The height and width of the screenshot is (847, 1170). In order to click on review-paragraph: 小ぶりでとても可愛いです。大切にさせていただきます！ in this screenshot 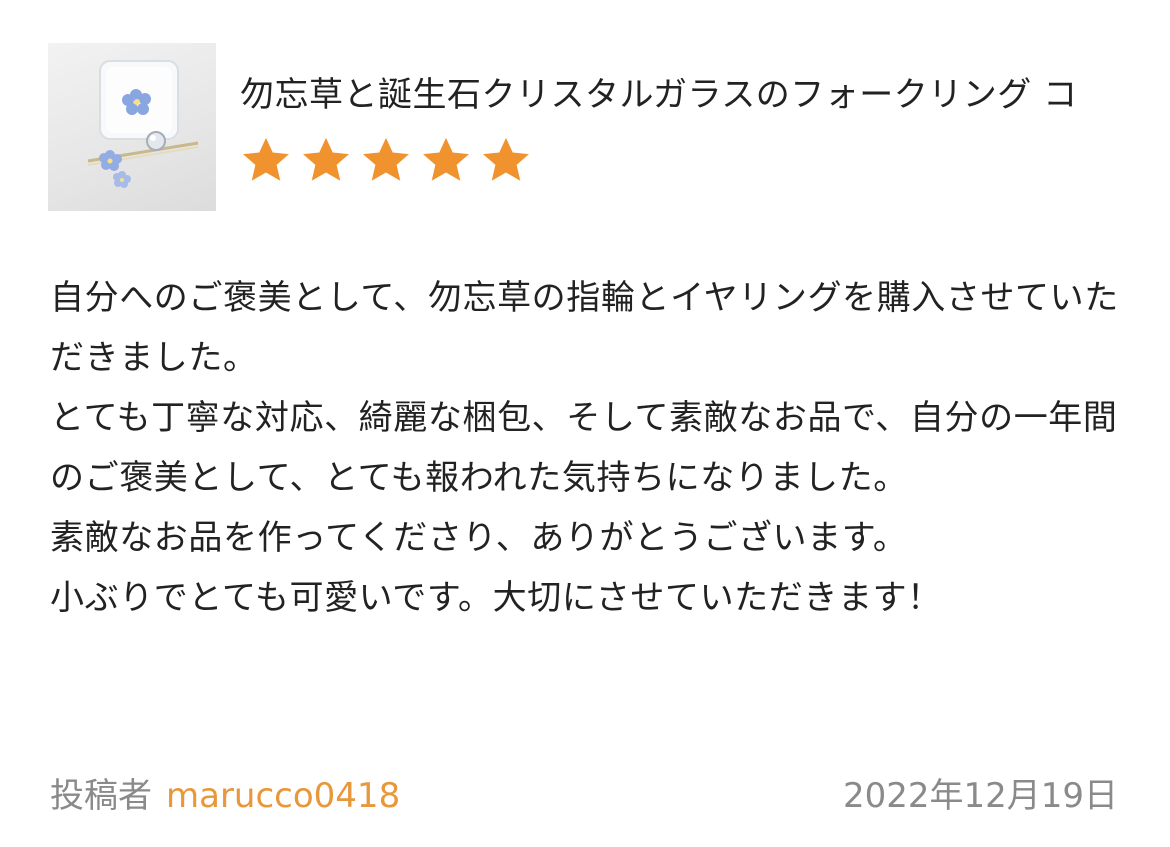, I will do `click(496, 598)`.